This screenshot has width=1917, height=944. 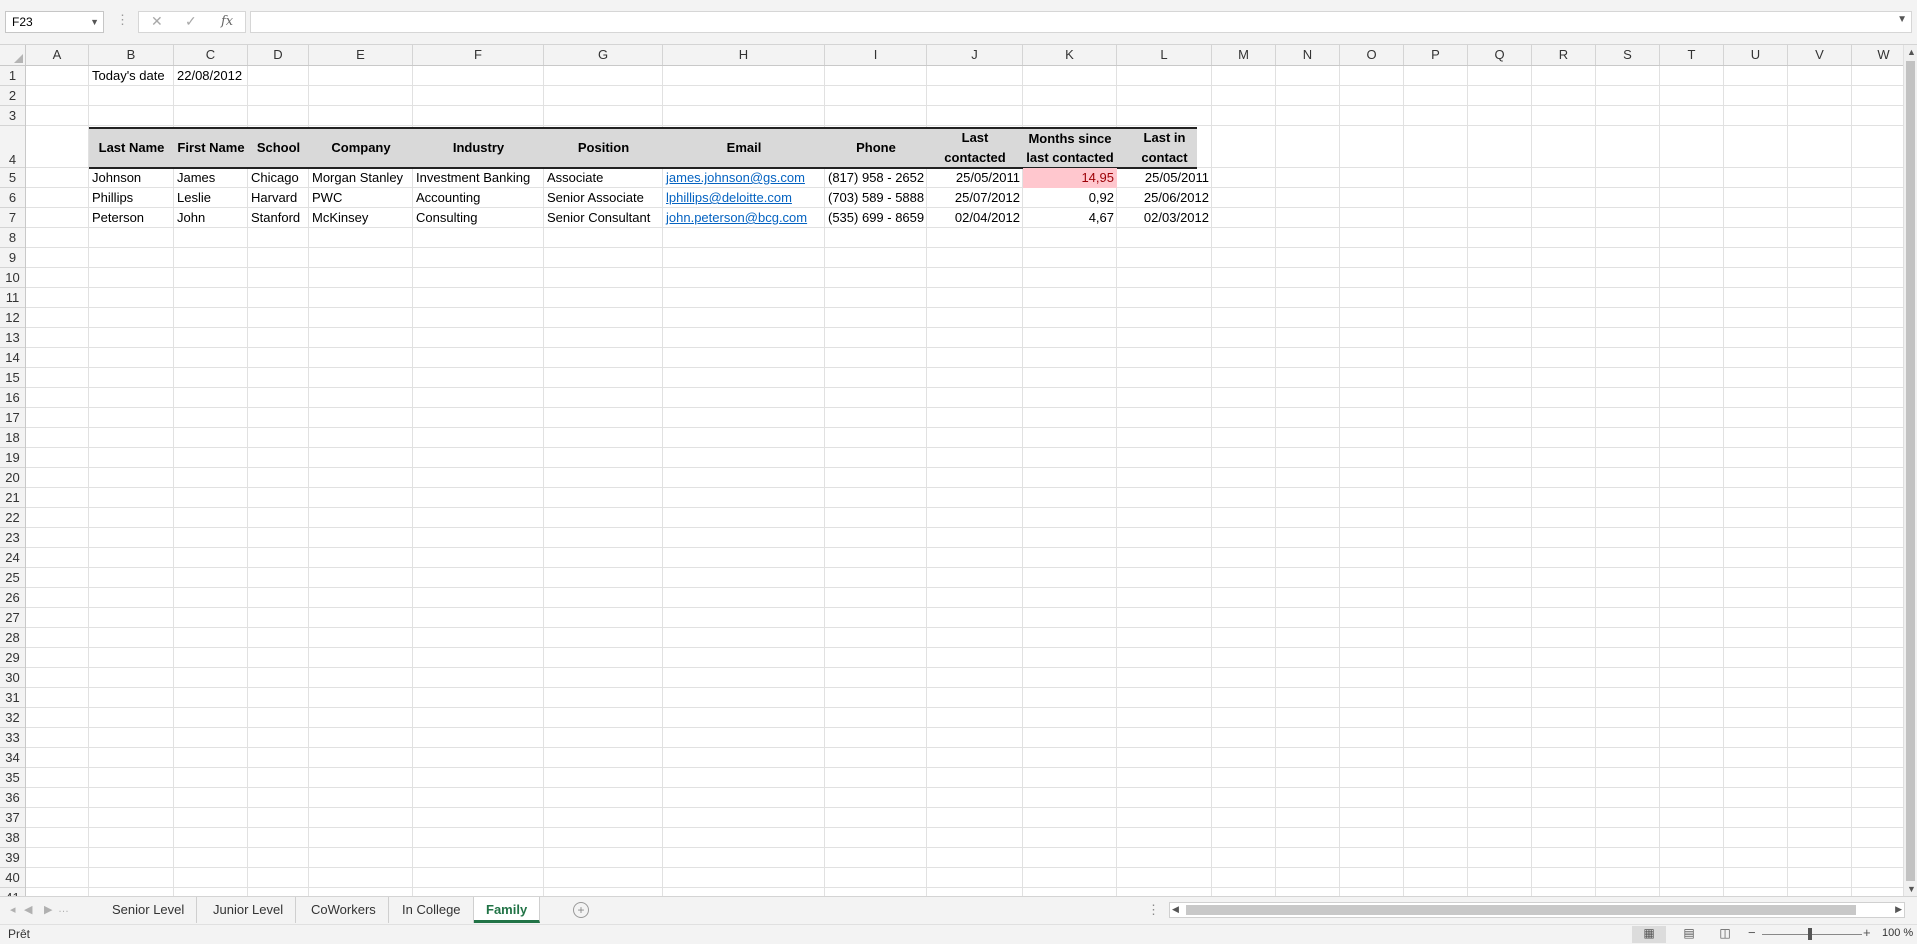 I want to click on header-months-since: Months since last contacted, so click(x=1070, y=148).